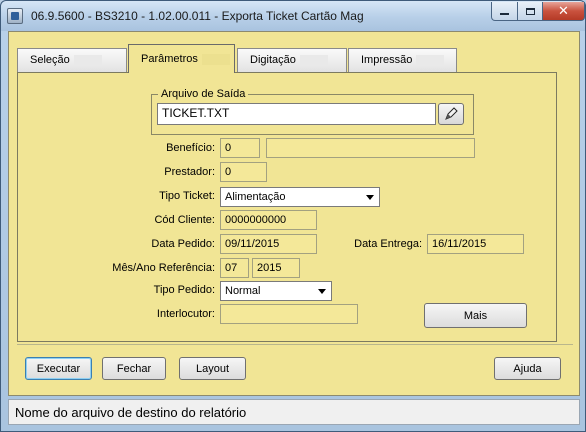 This screenshot has height=432, width=586. I want to click on data-pedido-label: Data Pedido:, so click(183, 244).